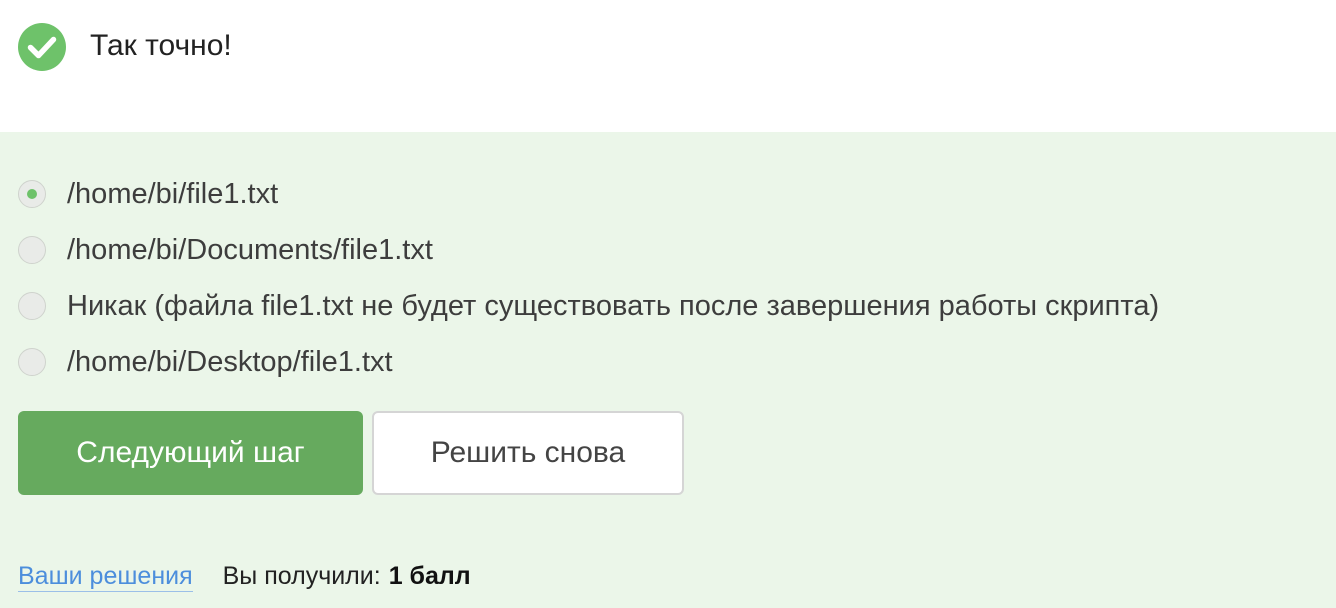  What do you see at coordinates (250, 249) in the screenshot?
I see `answer-option-label: /home/bi/Documents/file1.txt` at bounding box center [250, 249].